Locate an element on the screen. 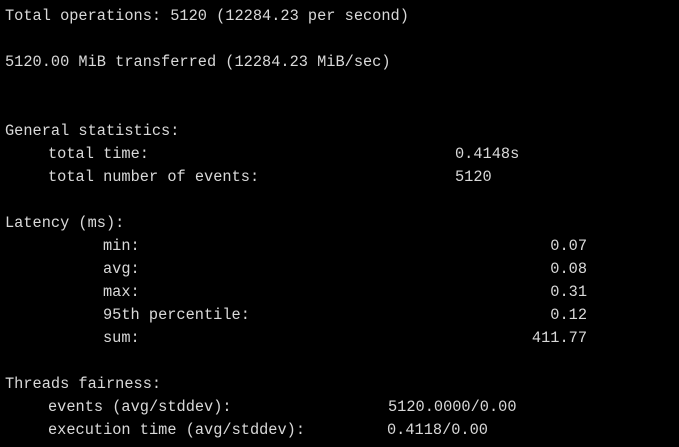 This screenshot has height=447, width=679. general-statistics-heading: General statistics: is located at coordinates (92, 131).